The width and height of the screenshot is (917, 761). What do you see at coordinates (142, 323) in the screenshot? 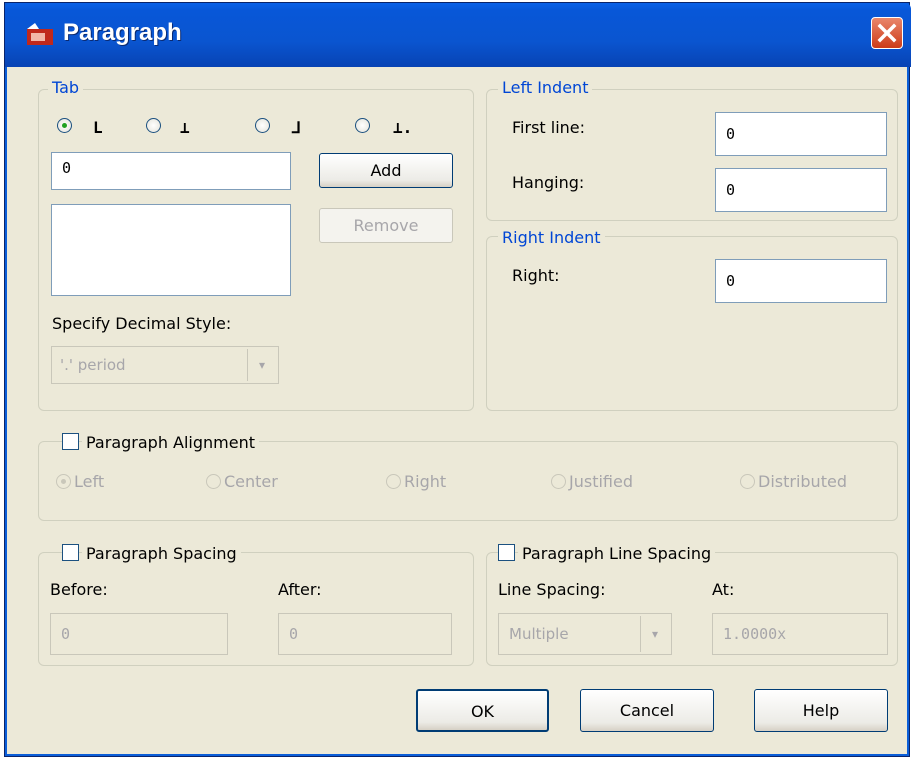
I see `decimal-style-label: Specify Decimal Style:` at bounding box center [142, 323].